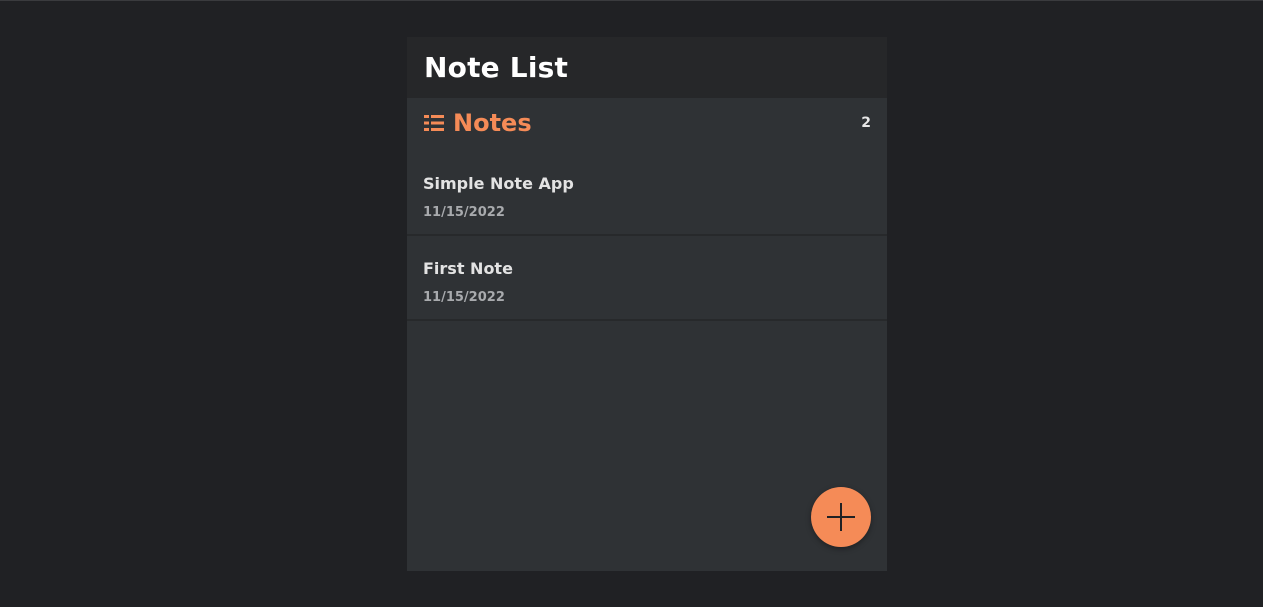  What do you see at coordinates (496, 67) in the screenshot?
I see `app-title: Note List` at bounding box center [496, 67].